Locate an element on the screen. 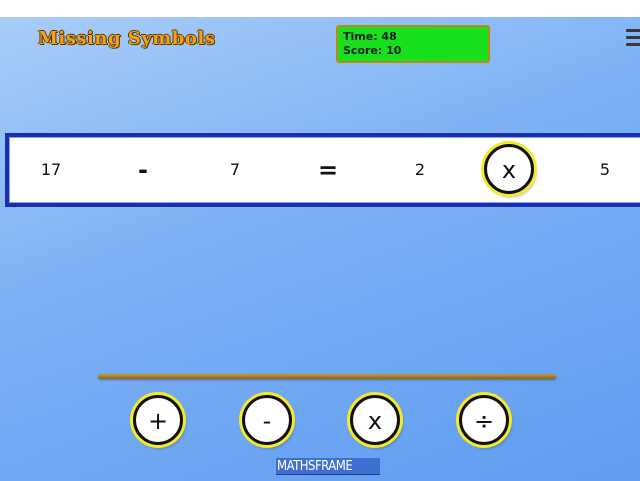 This screenshot has width=640, height=481. equals-sign: = is located at coordinates (328, 170).